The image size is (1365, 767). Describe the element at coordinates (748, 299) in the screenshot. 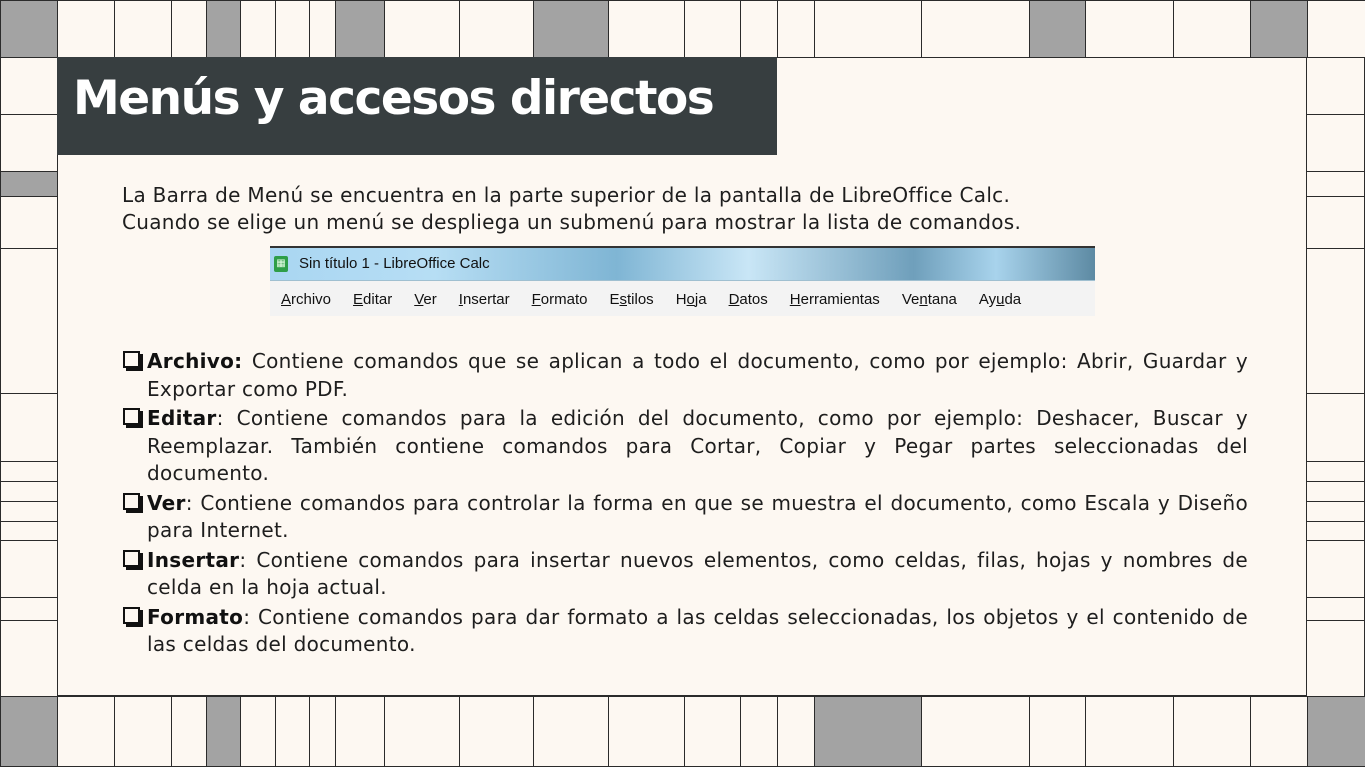

I see `menu-item: Datos` at that location.